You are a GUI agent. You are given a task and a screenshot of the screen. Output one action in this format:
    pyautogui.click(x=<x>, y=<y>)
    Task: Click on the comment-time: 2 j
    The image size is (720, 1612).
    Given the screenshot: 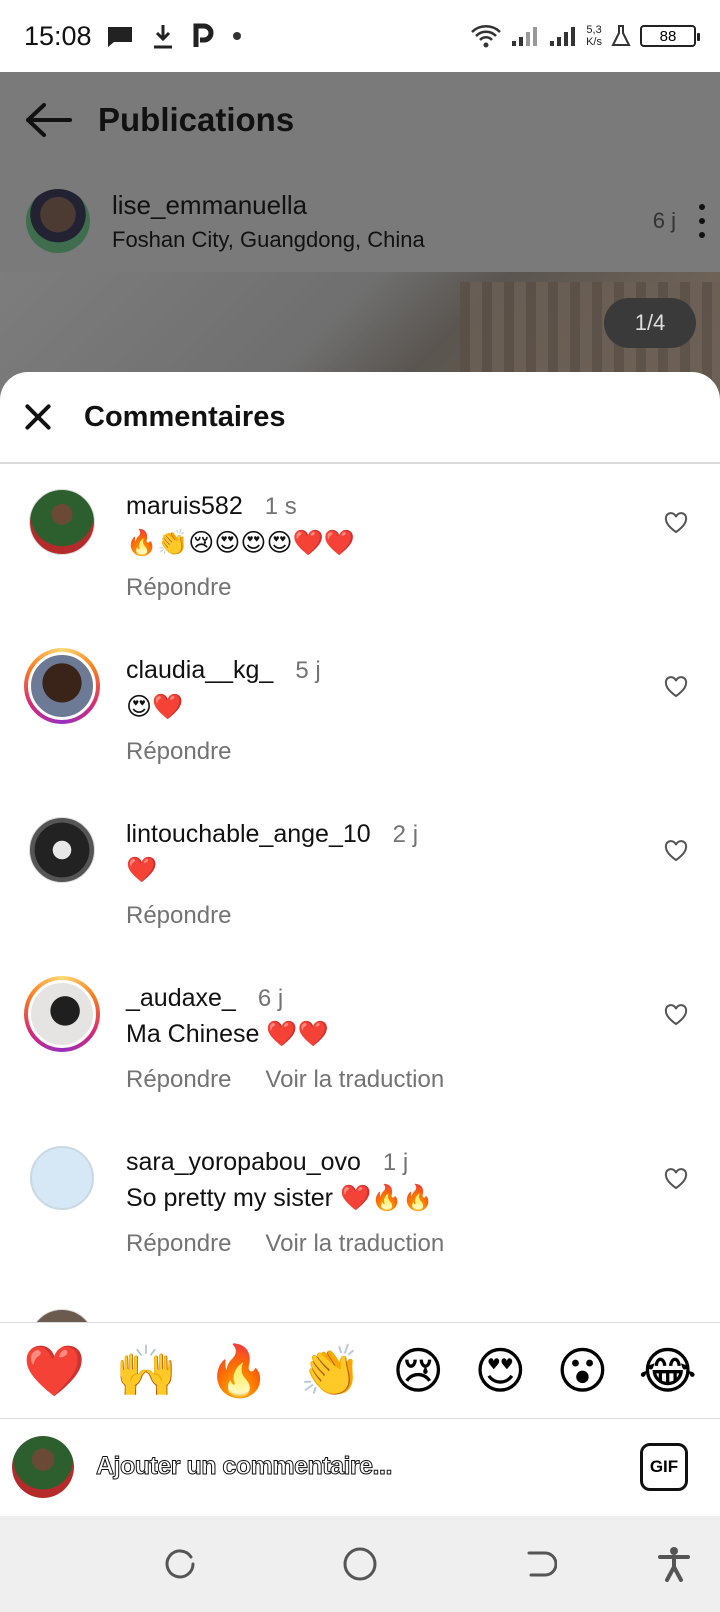 What is the action you would take?
    pyautogui.click(x=405, y=834)
    